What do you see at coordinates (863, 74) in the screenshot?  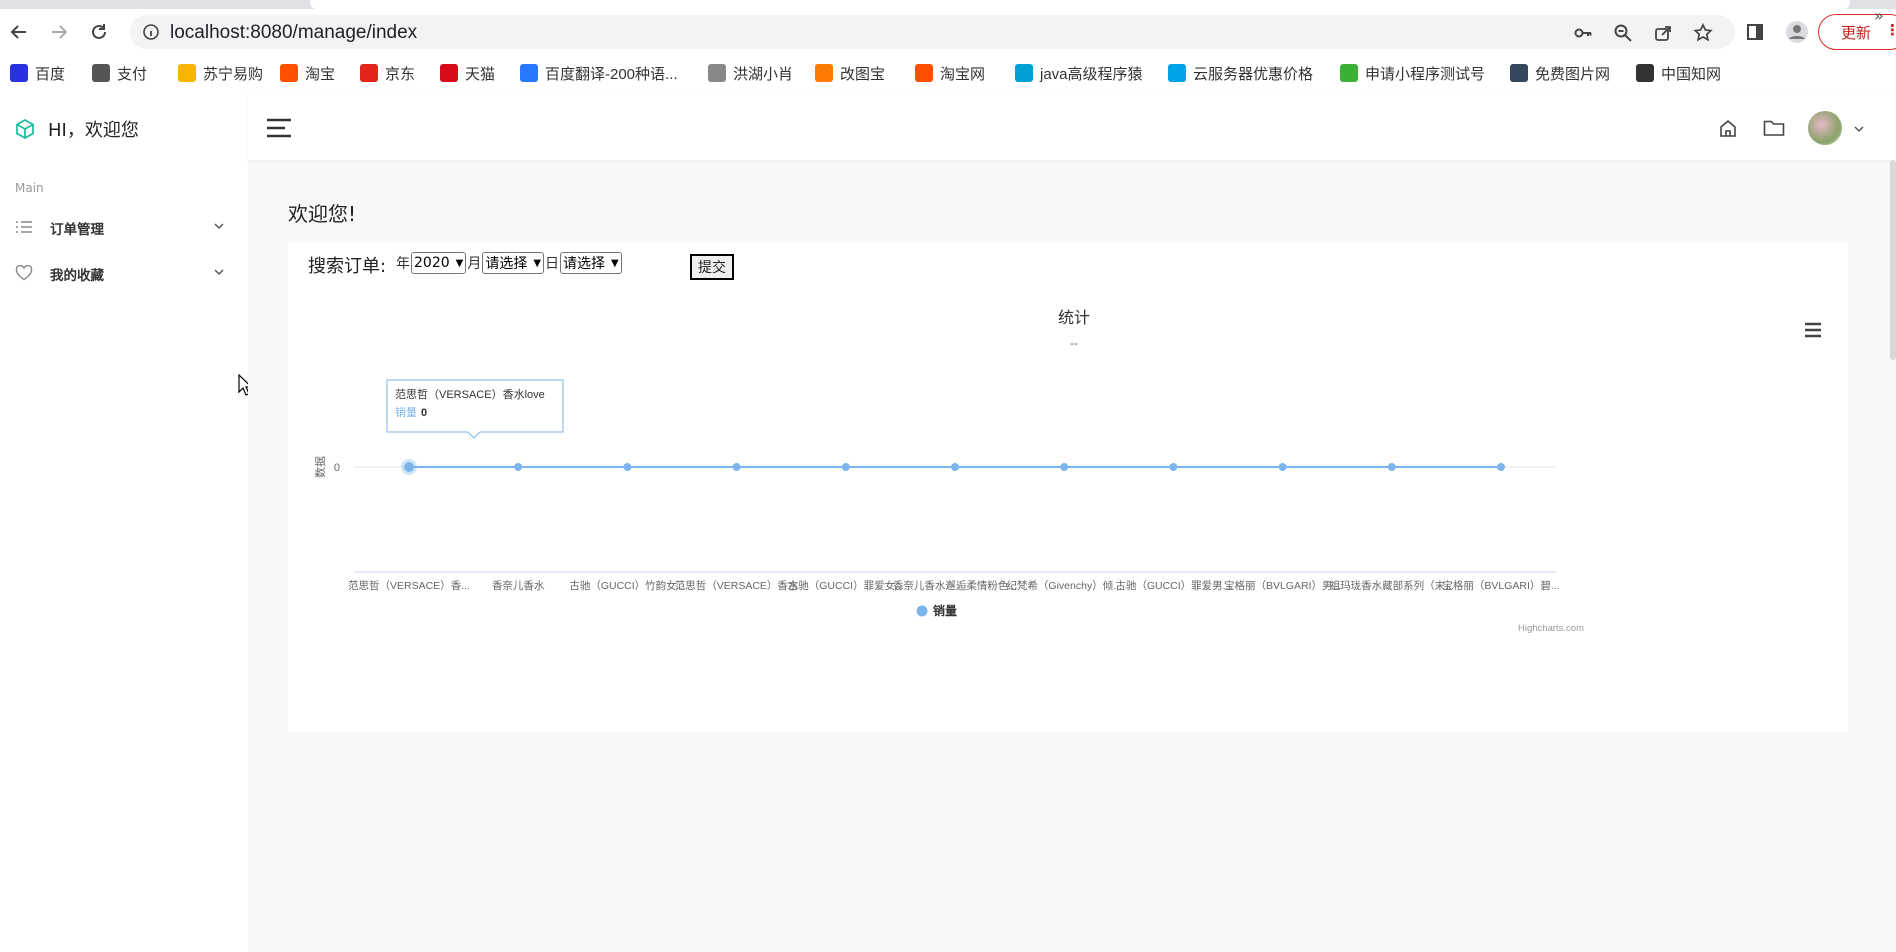 I see `bookmark-label: 改图宝` at bounding box center [863, 74].